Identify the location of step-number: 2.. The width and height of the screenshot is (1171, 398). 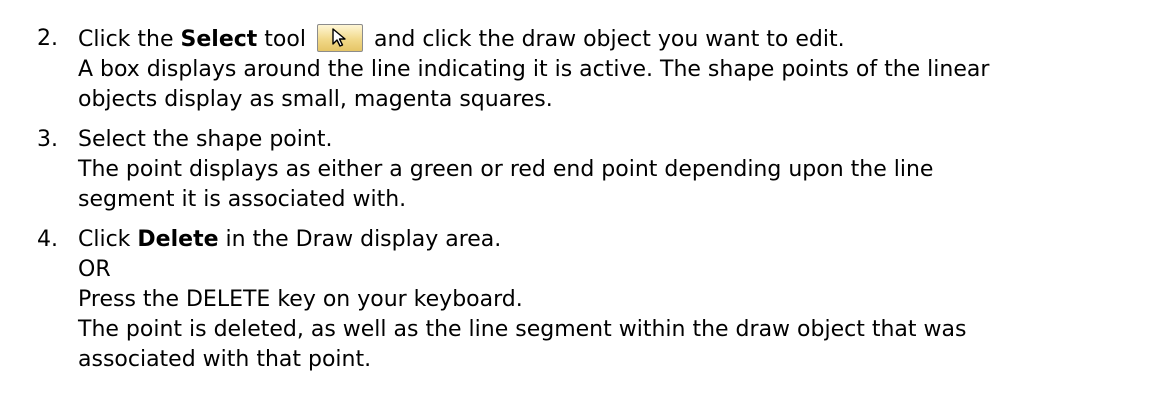
(47, 38).